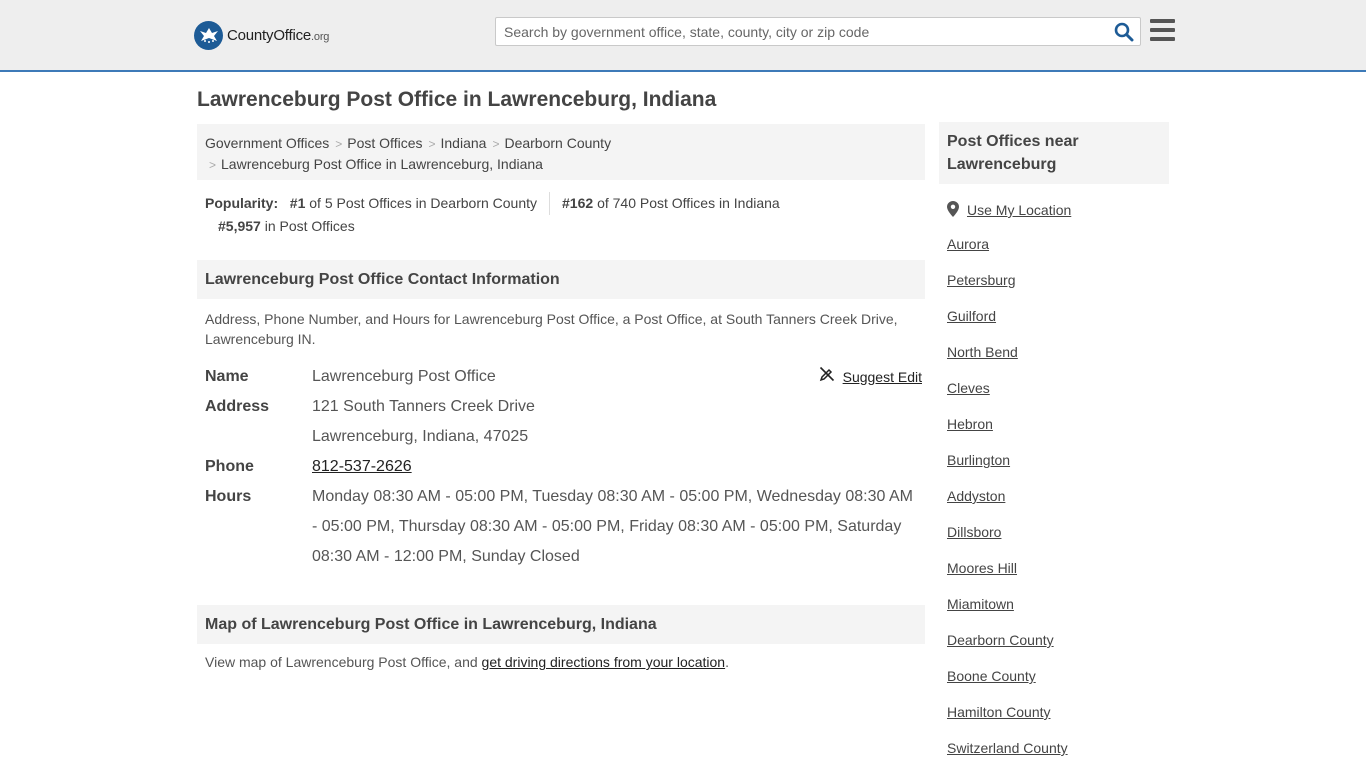 The width and height of the screenshot is (1366, 776). Describe the element at coordinates (1124, 32) in the screenshot. I see `search-icon` at that location.